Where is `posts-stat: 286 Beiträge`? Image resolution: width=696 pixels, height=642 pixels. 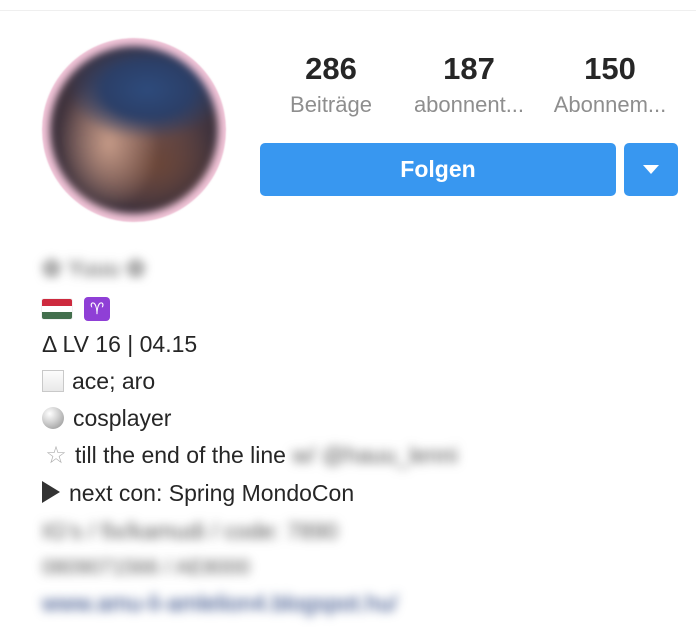
posts-stat: 286 Beiträge is located at coordinates (331, 86).